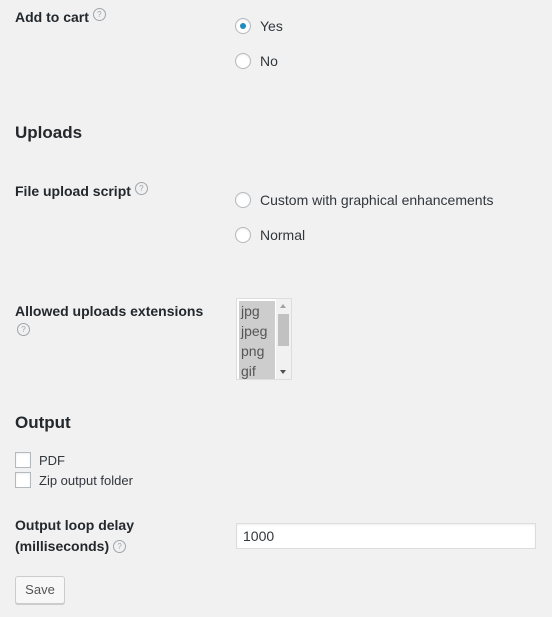 The height and width of the screenshot is (617, 552). What do you see at coordinates (23, 480) in the screenshot?
I see `zip-output-checkbox` at bounding box center [23, 480].